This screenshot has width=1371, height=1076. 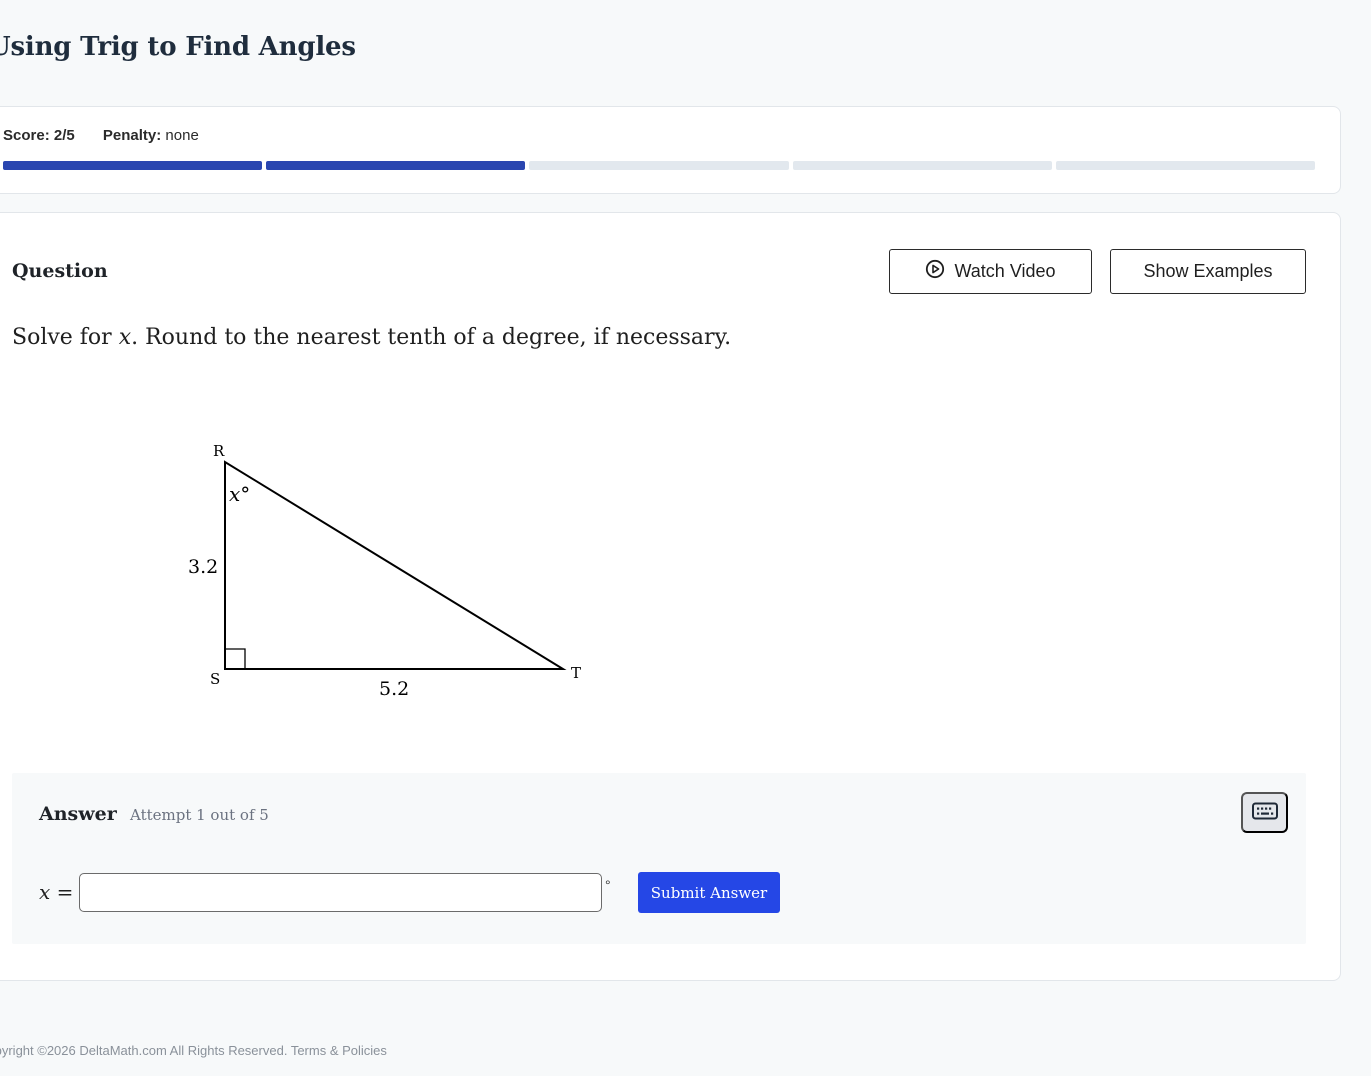 I want to click on score-value: 2/5, so click(x=64, y=135).